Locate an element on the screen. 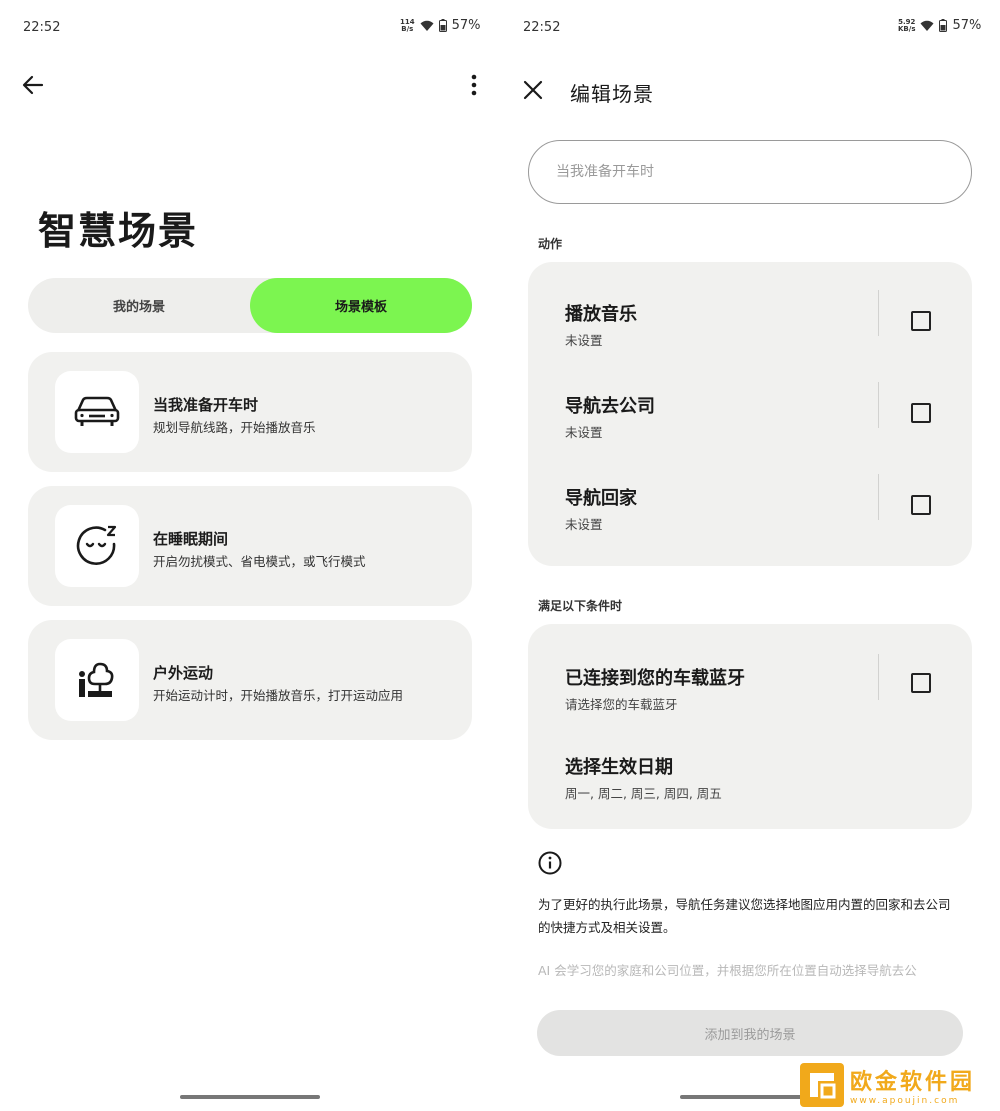 Image resolution: width=1000 pixels, height=1111 pixels. condition-title: 选择生效日期 is located at coordinates (619, 767).